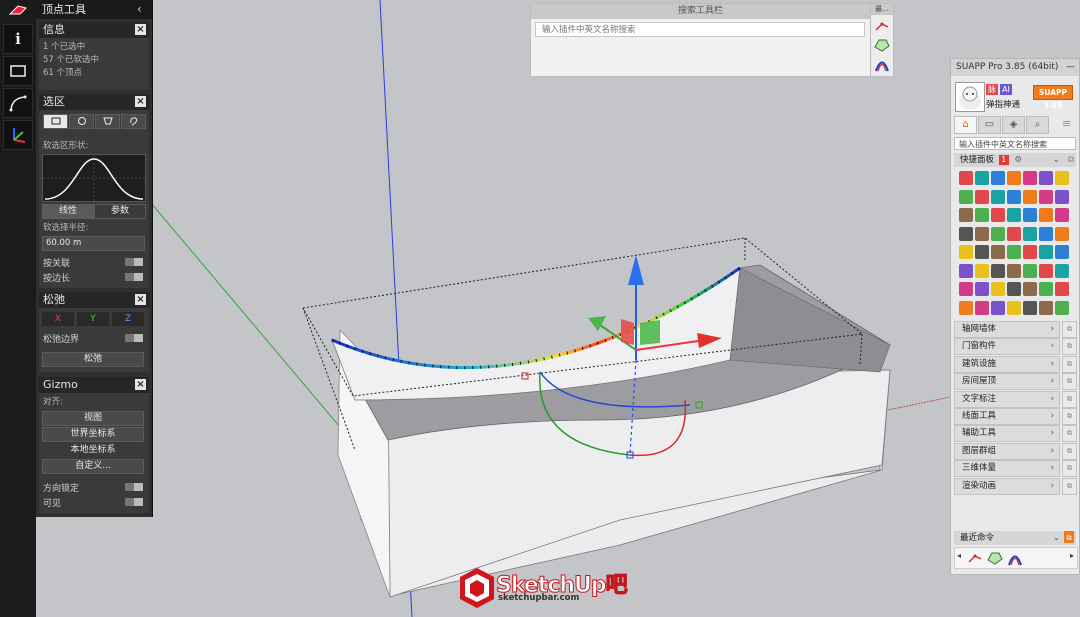 The image size is (1080, 617). What do you see at coordinates (995, 558) in the screenshot?
I see `recent-mesh-icon` at bounding box center [995, 558].